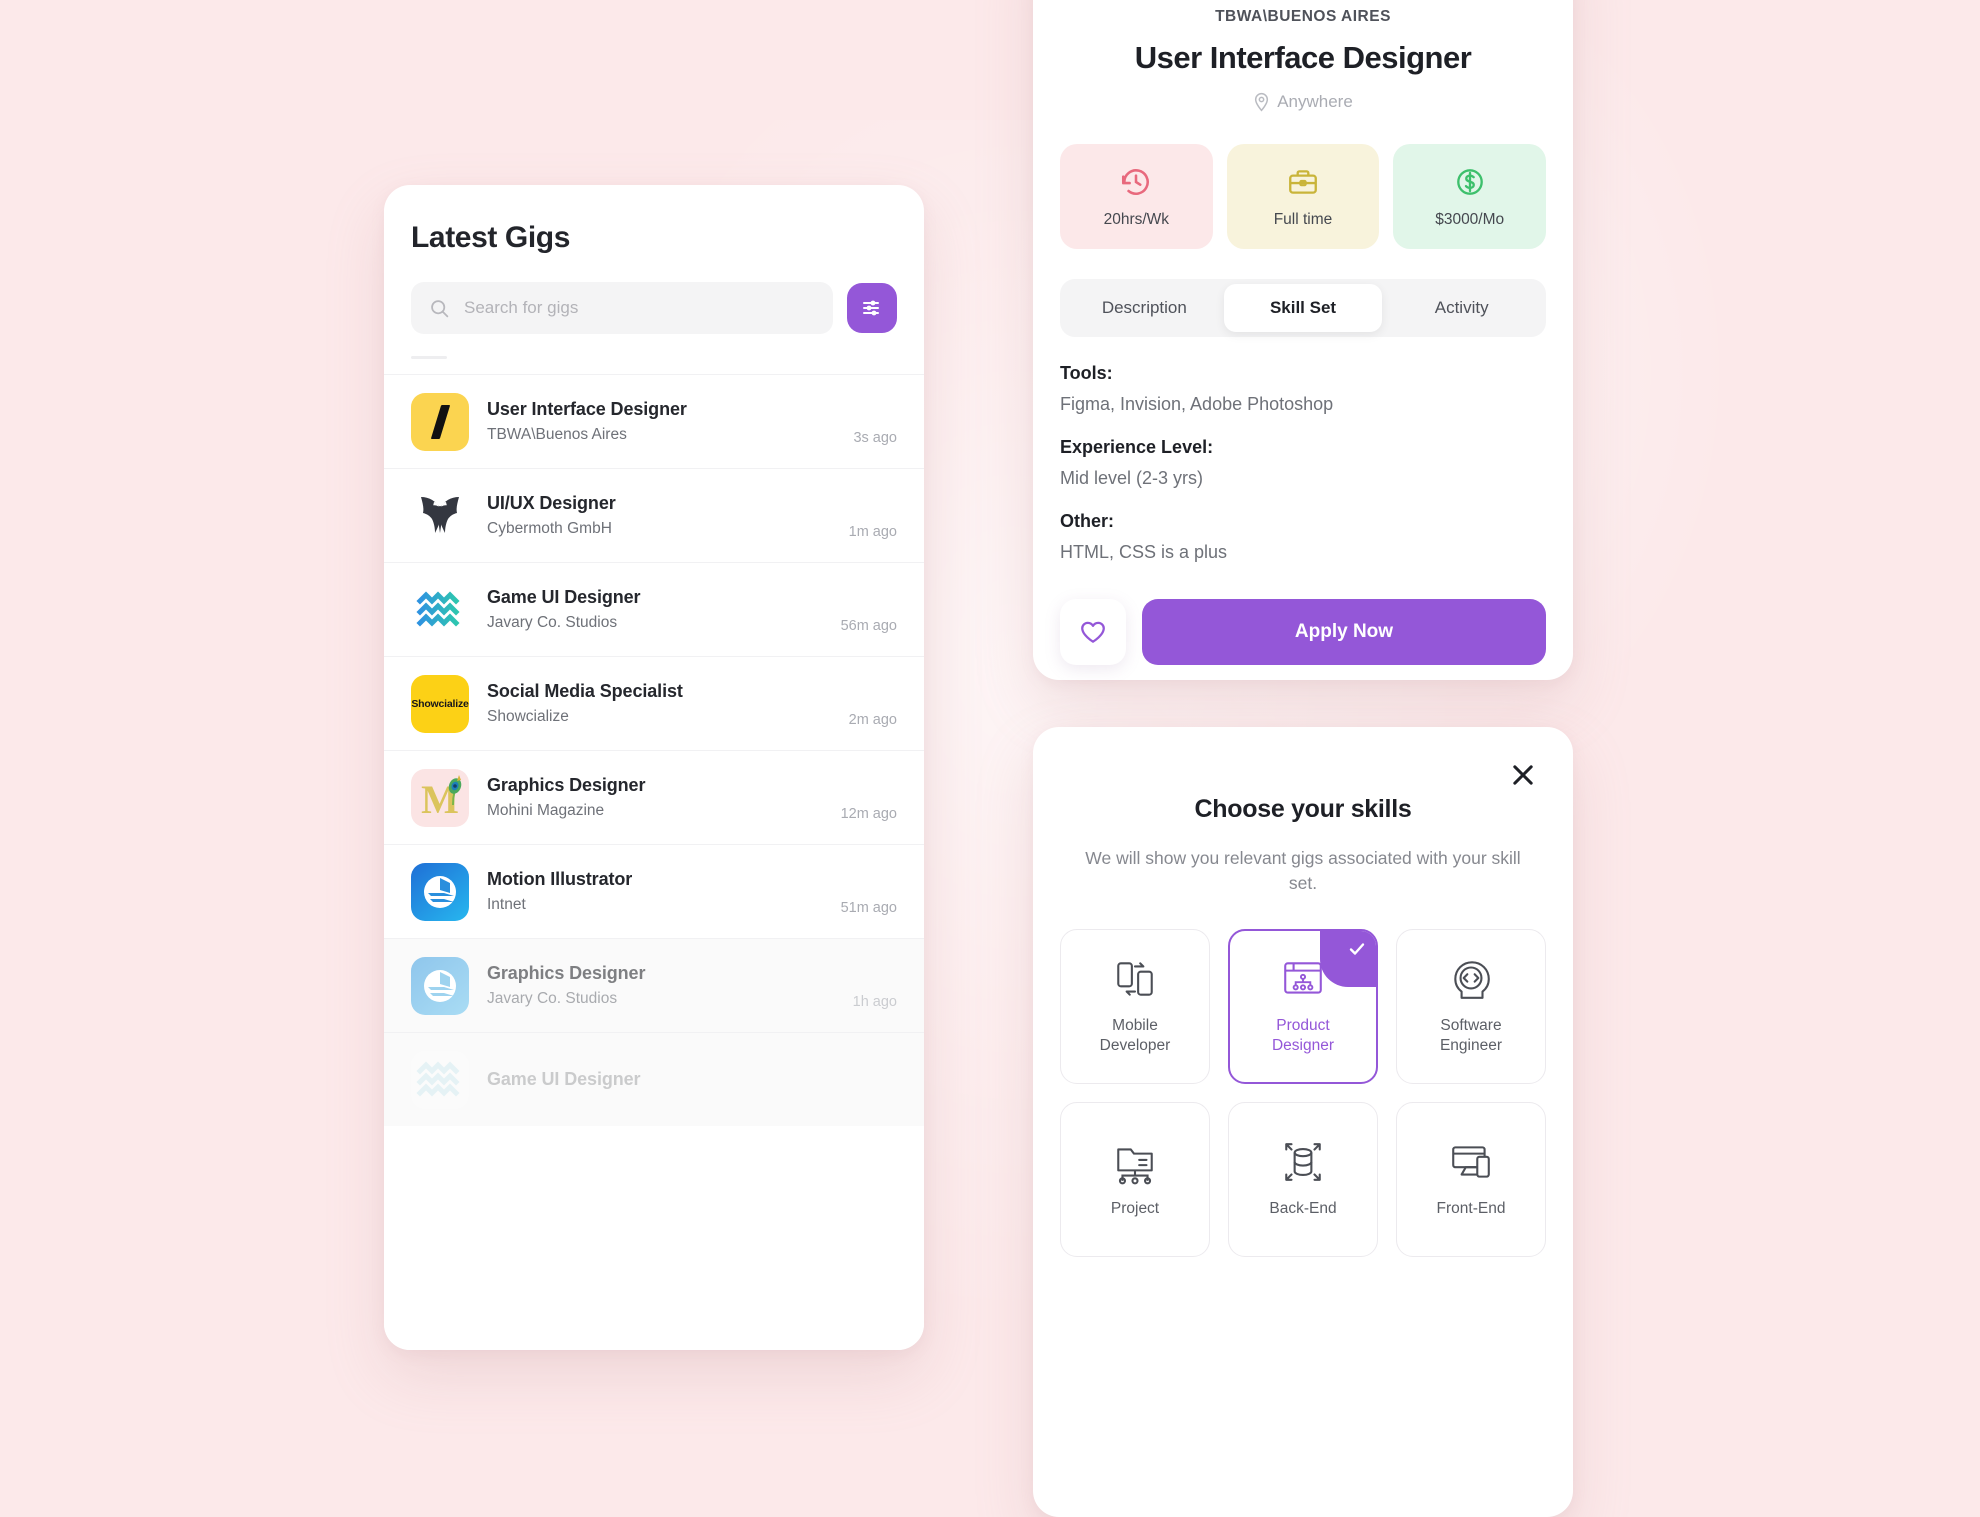 The height and width of the screenshot is (1517, 1980). What do you see at coordinates (1471, 1036) in the screenshot?
I see `skill-option-label: Software Engineer` at bounding box center [1471, 1036].